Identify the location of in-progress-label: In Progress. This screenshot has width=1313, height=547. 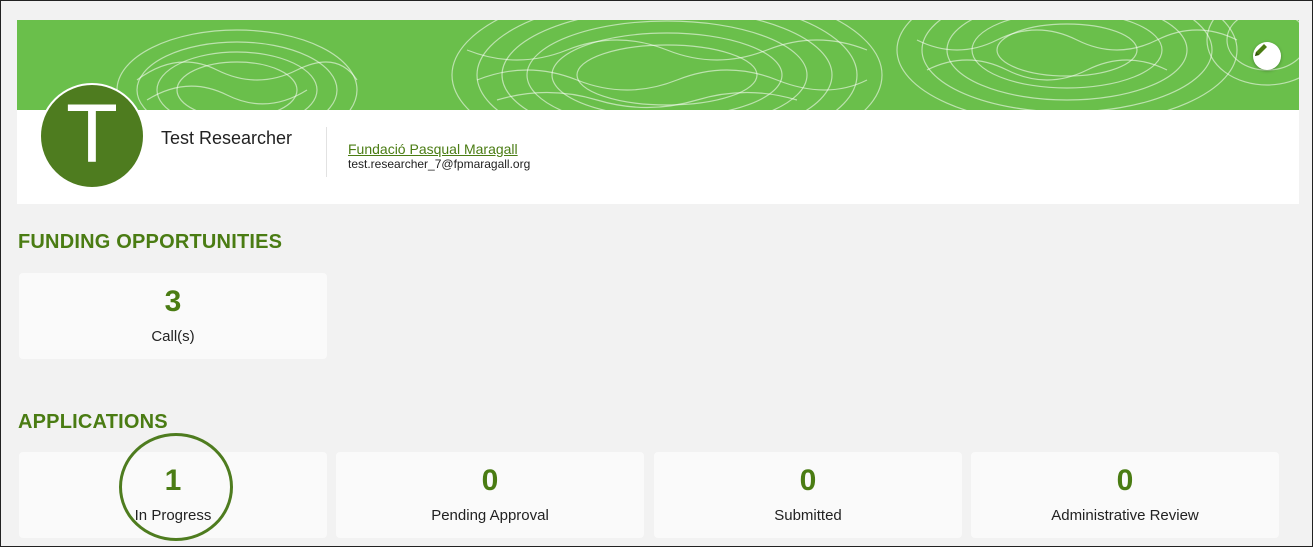
(173, 515).